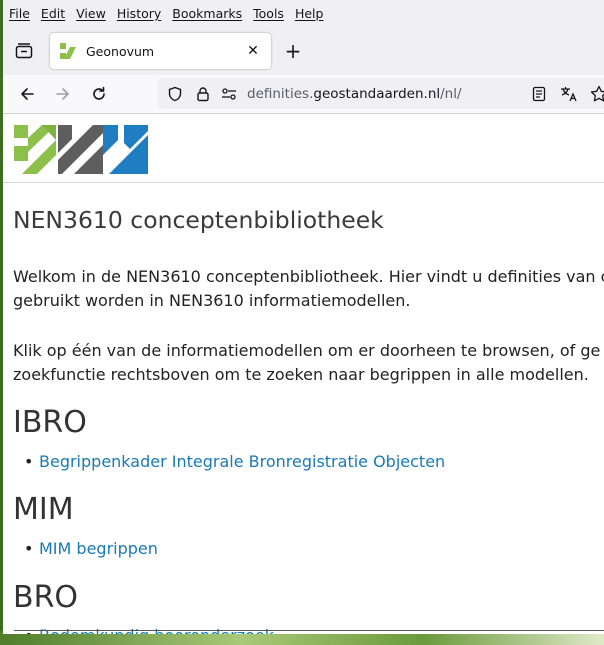 This screenshot has height=645, width=604. I want to click on page-bottom-divider, so click(309, 630).